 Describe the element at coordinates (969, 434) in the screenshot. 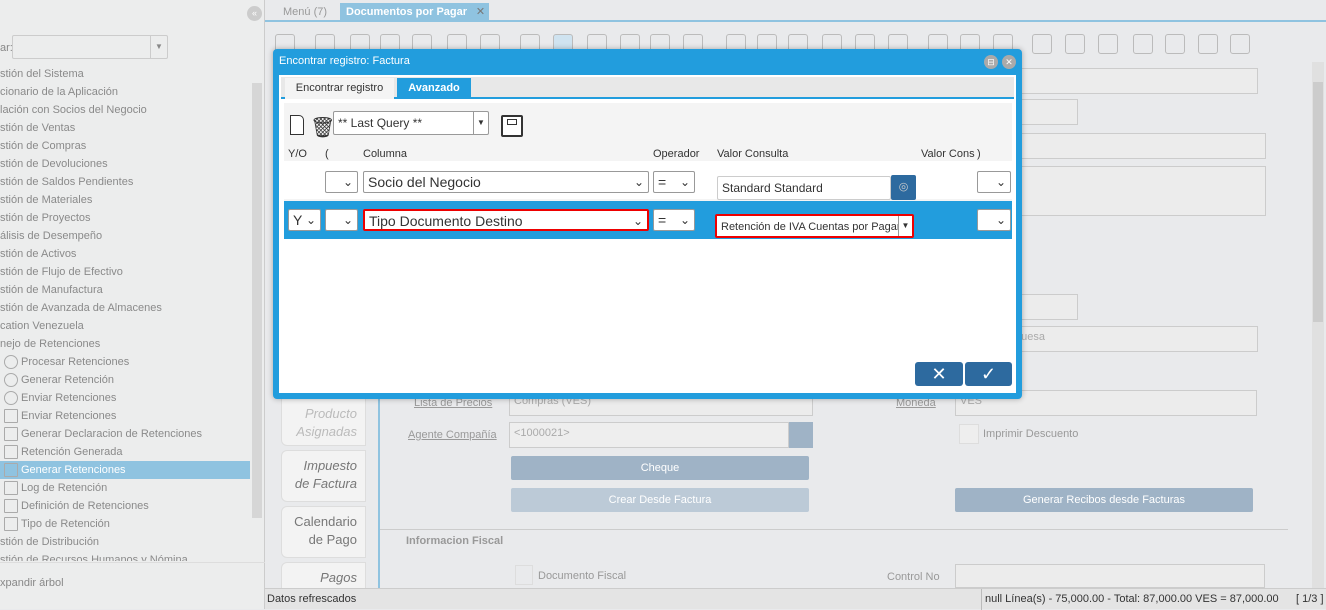

I see `imprimir-descuento-checkbox` at that location.